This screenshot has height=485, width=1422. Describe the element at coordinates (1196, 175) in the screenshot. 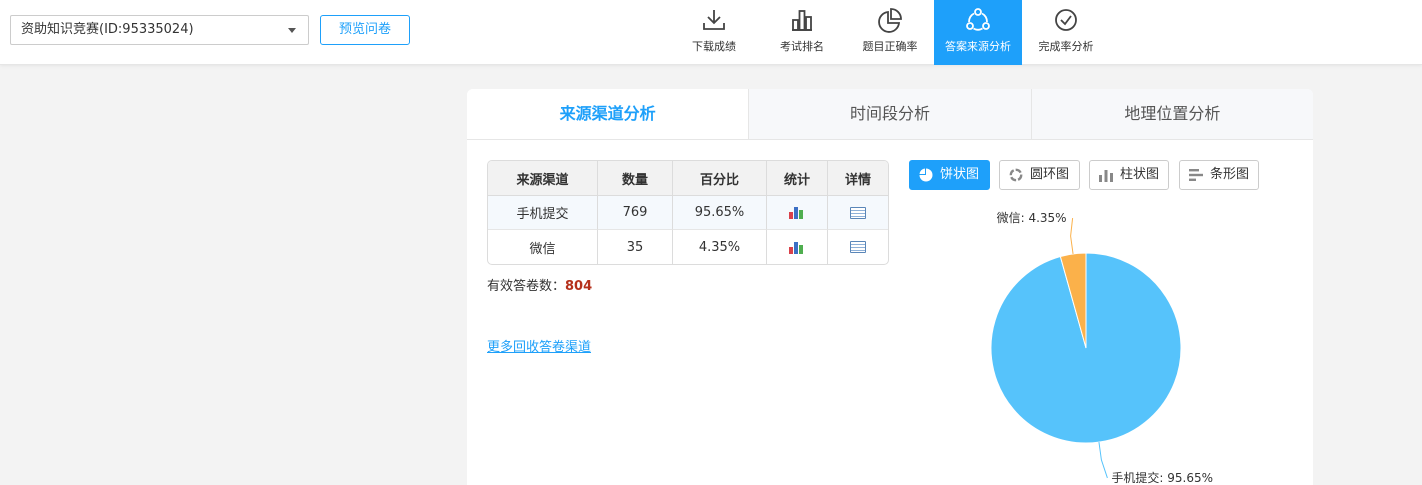

I see `bar-chart-icon` at that location.